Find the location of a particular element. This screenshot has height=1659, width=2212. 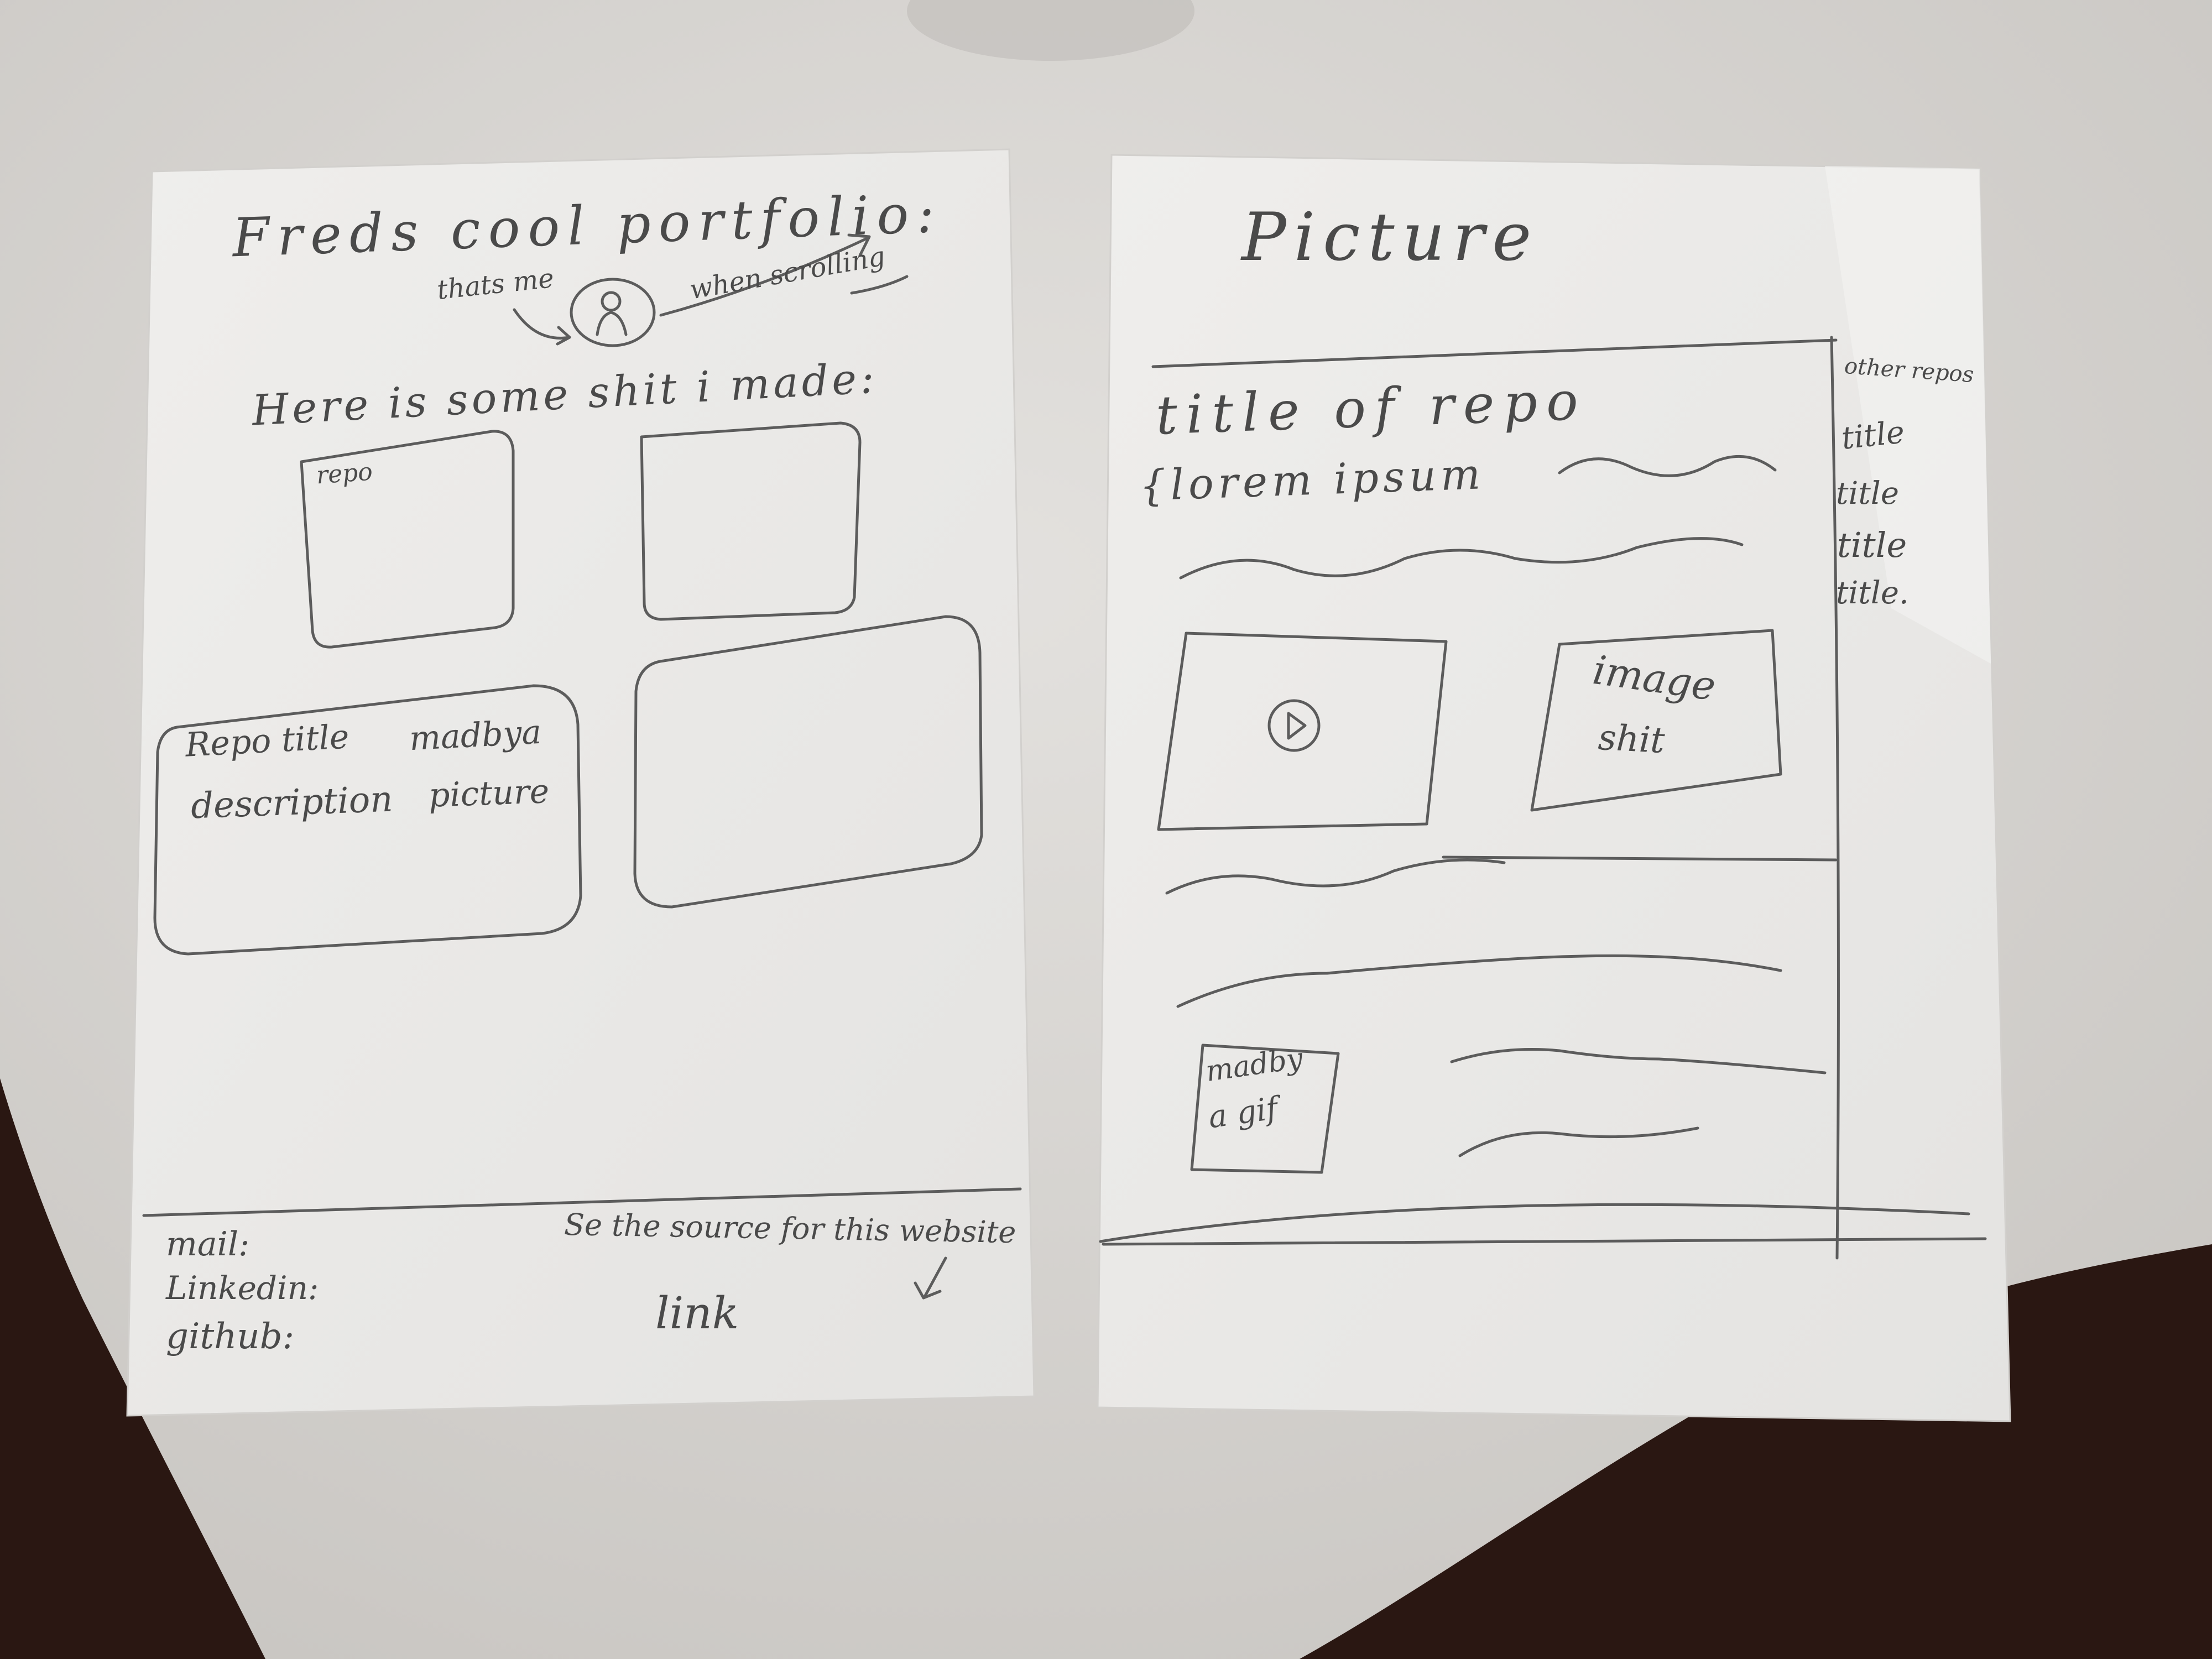

card1-label: repo is located at coordinates (345, 474).